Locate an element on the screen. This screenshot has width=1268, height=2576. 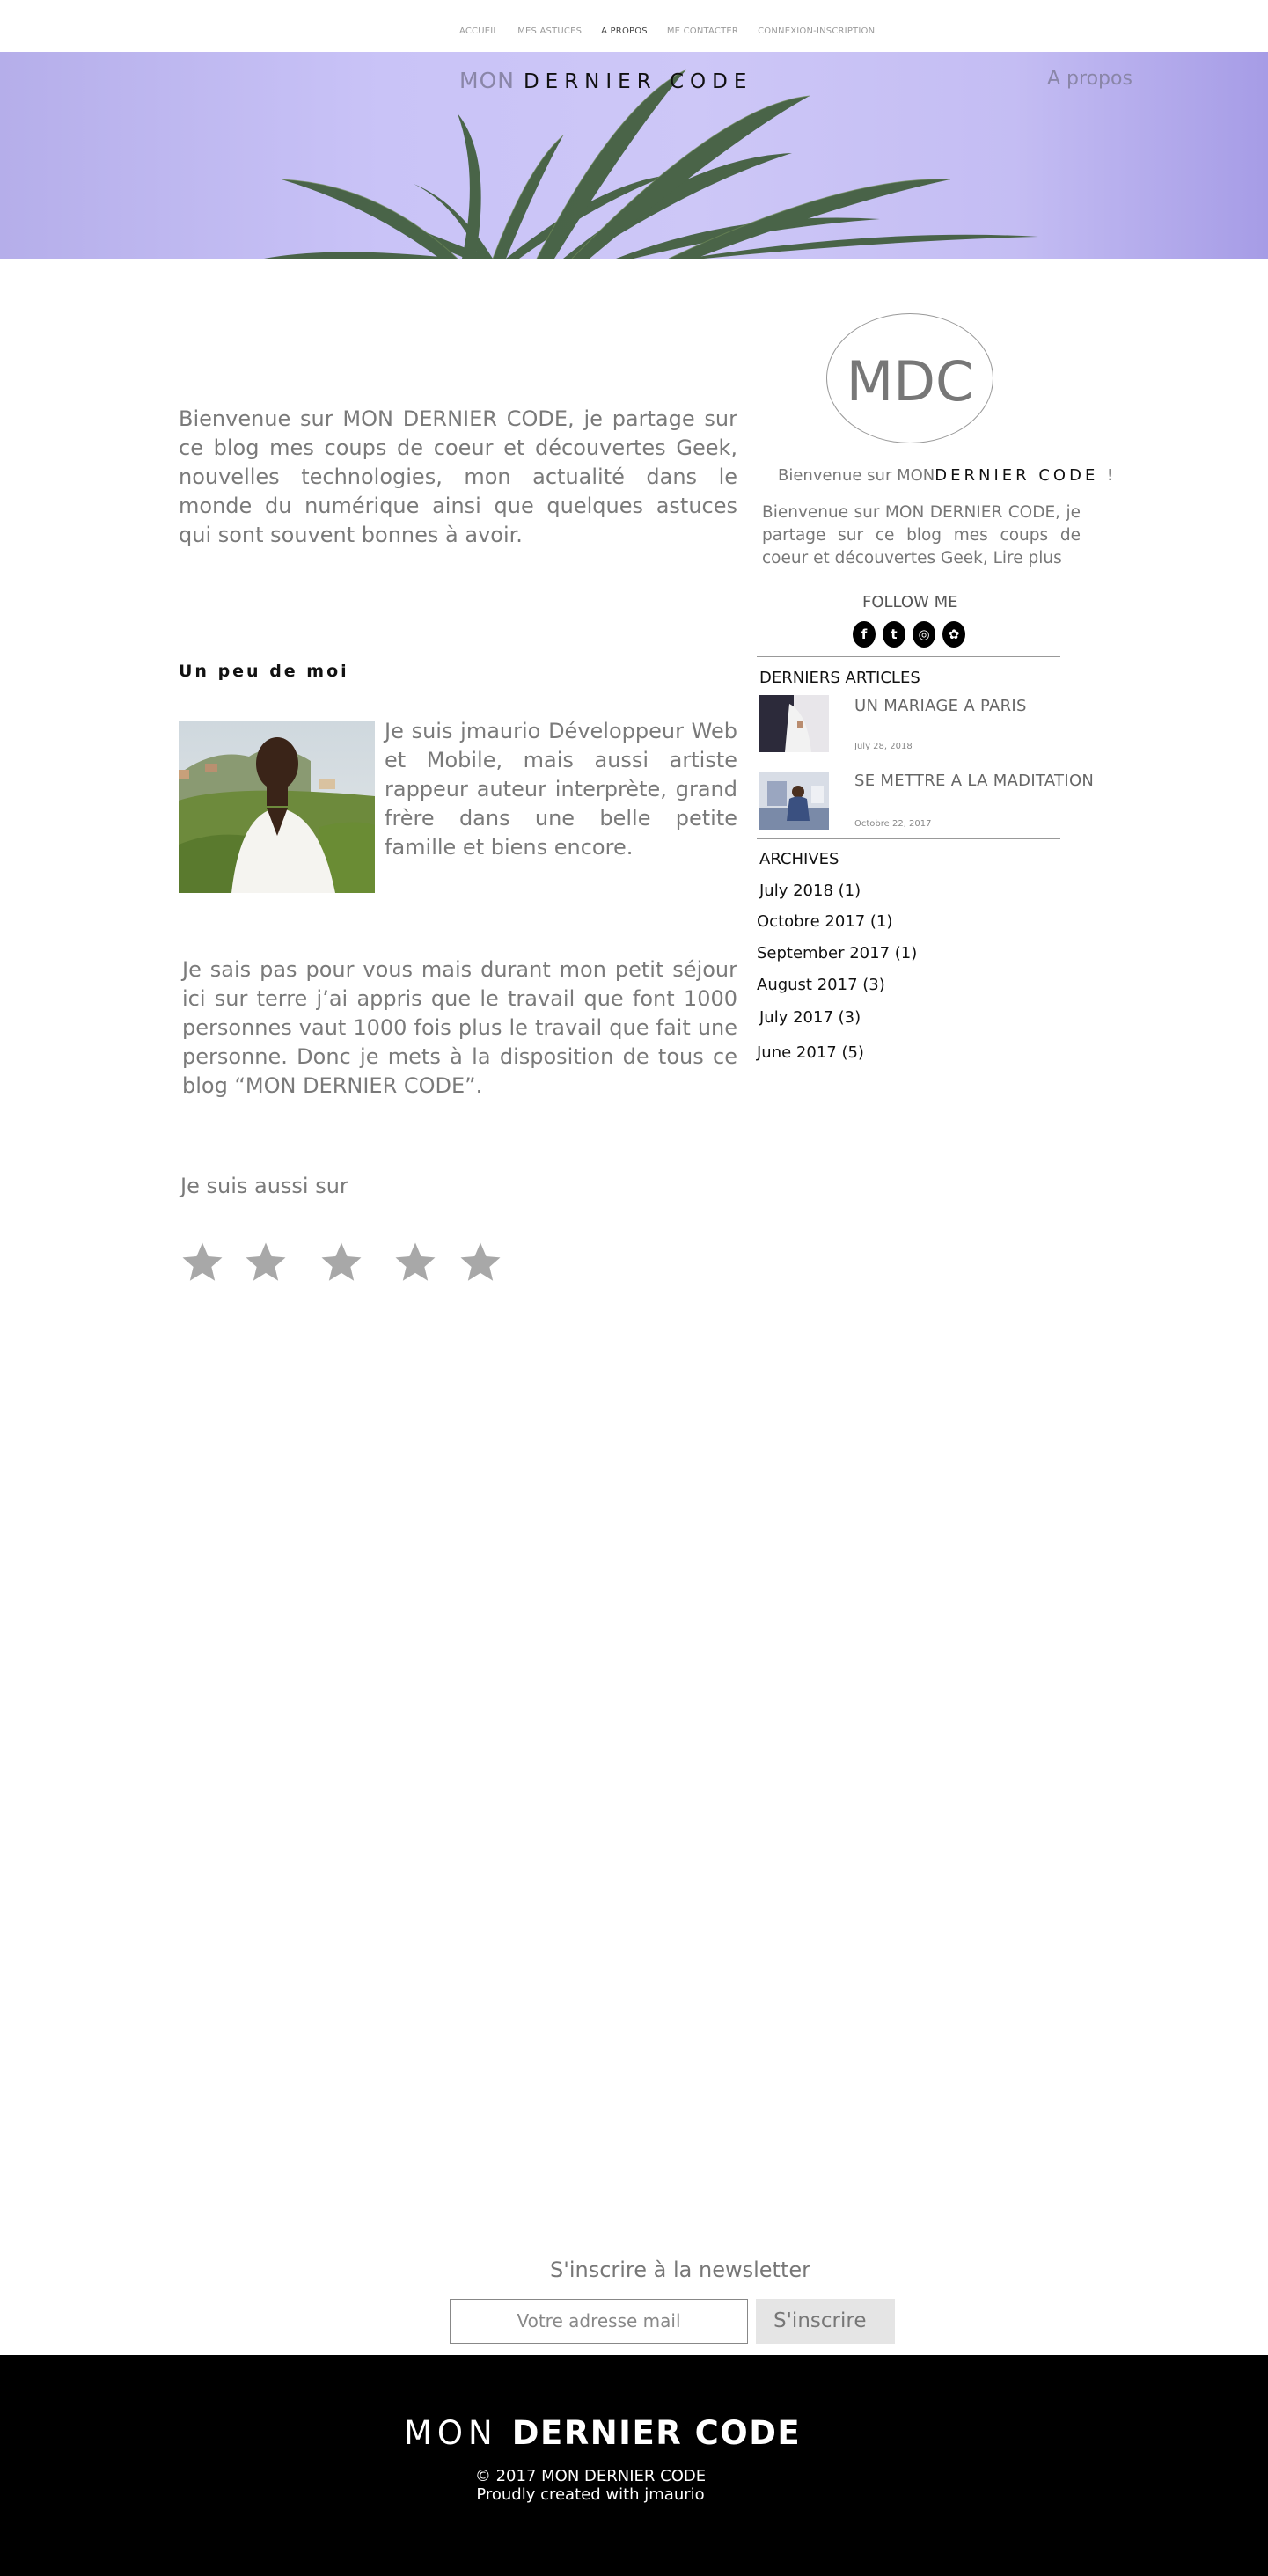
archive-link: Octobre 2017 (1) is located at coordinates (825, 921).